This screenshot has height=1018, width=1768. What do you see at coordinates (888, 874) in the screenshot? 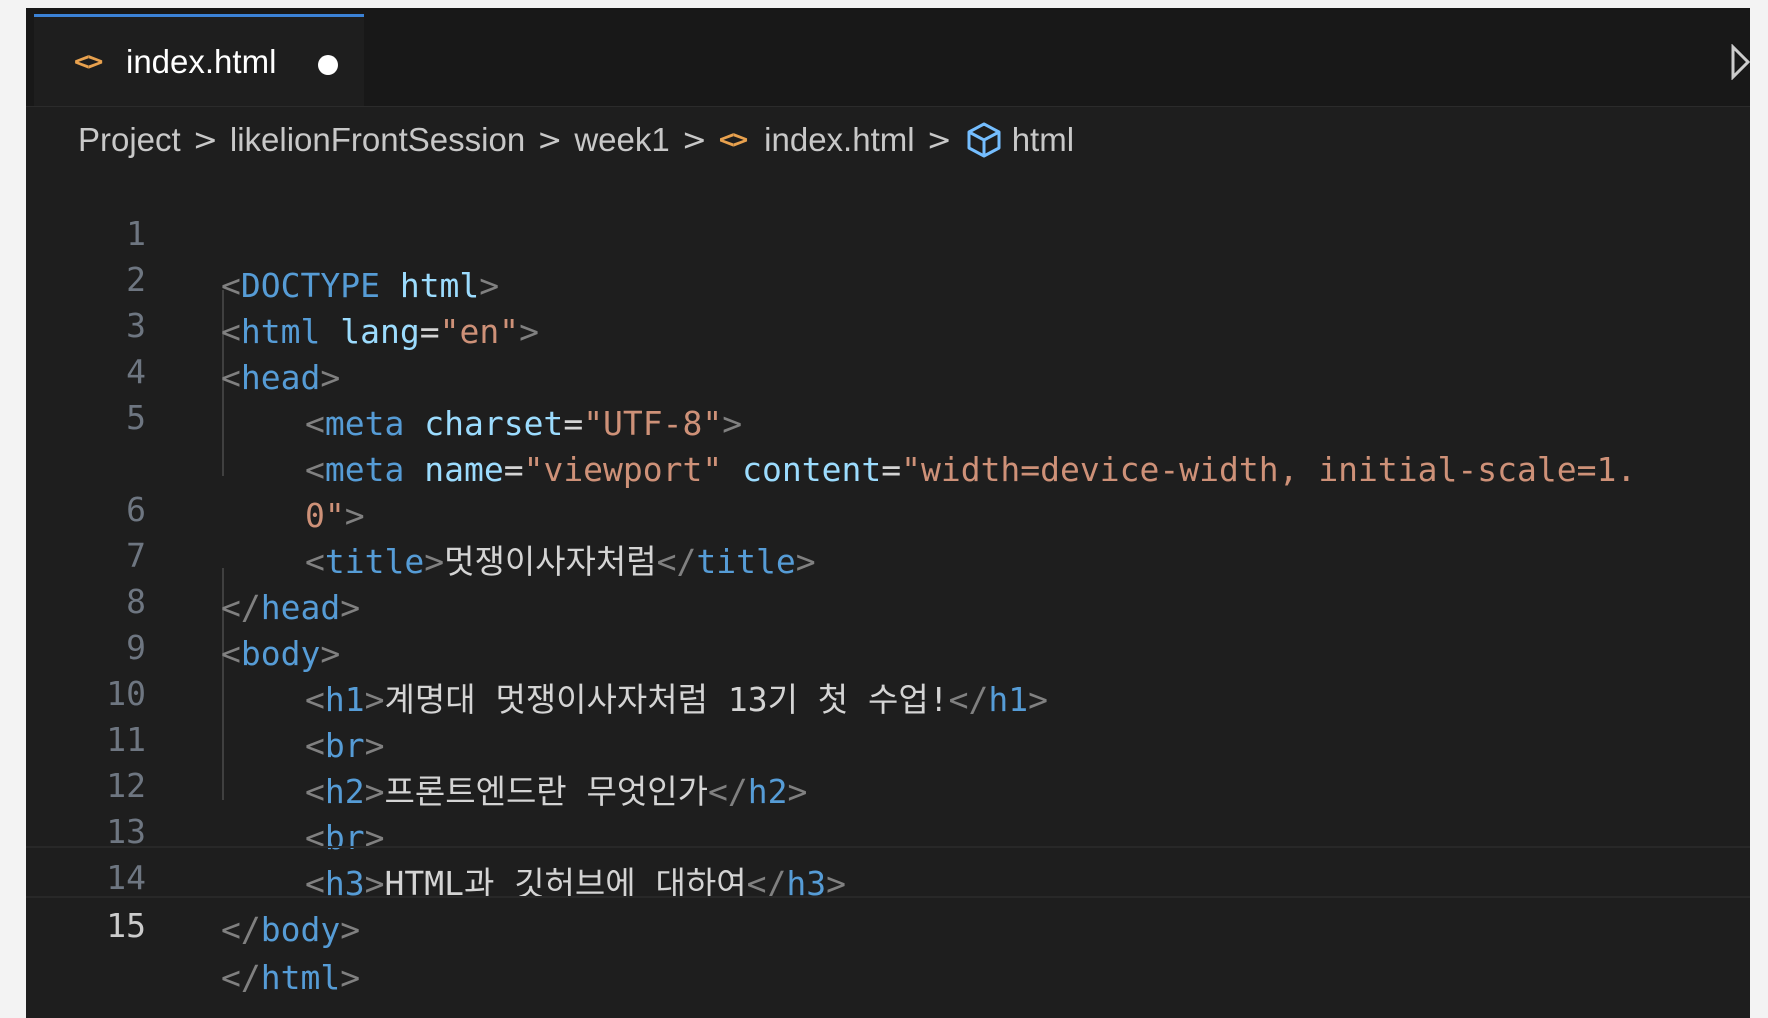
I see `code-line: 14 </body>` at bounding box center [888, 874].